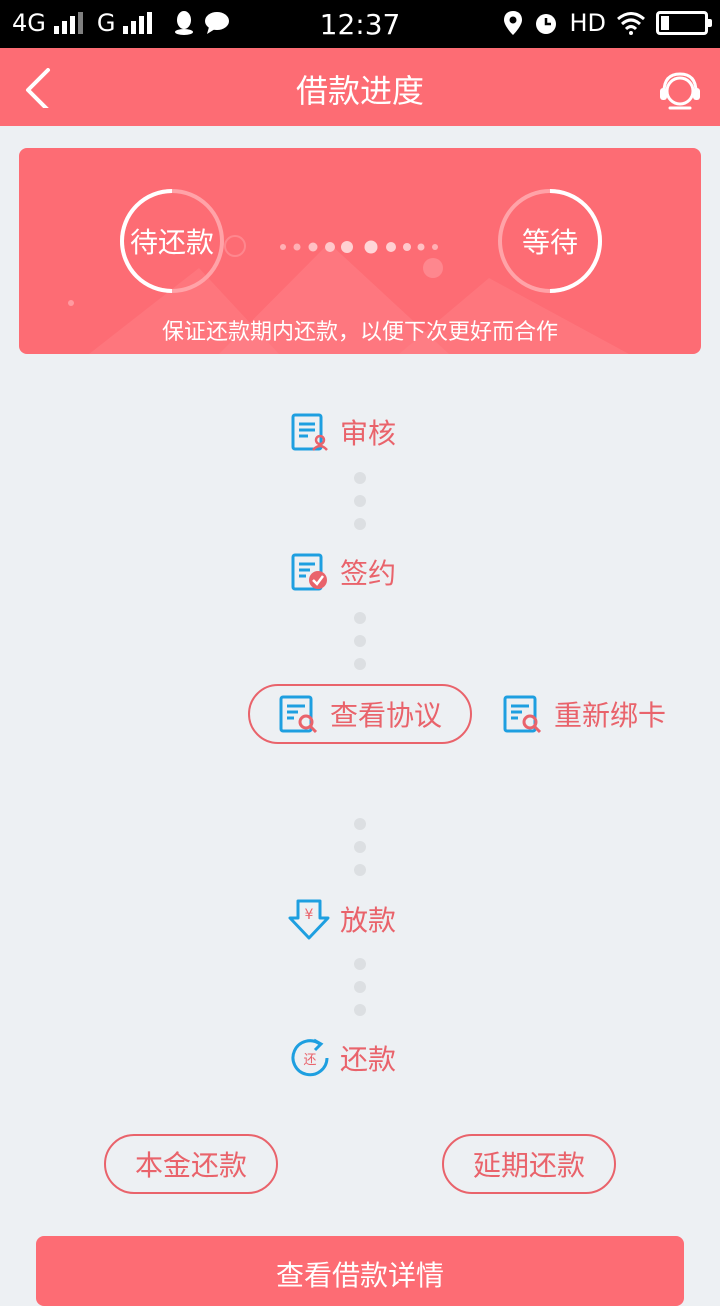 The height and width of the screenshot is (1306, 720). Describe the element at coordinates (546, 24) in the screenshot. I see `alarm-icon` at that location.